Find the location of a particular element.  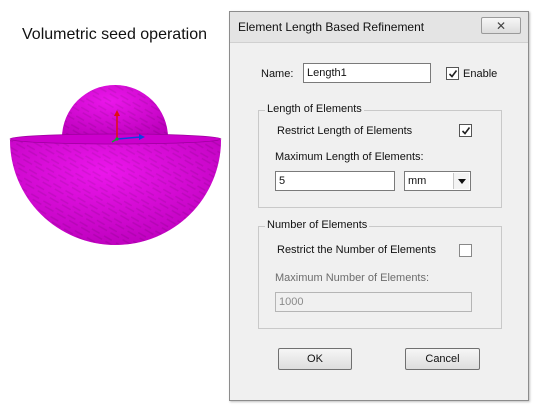

max-length-field: 5 is located at coordinates (335, 181).